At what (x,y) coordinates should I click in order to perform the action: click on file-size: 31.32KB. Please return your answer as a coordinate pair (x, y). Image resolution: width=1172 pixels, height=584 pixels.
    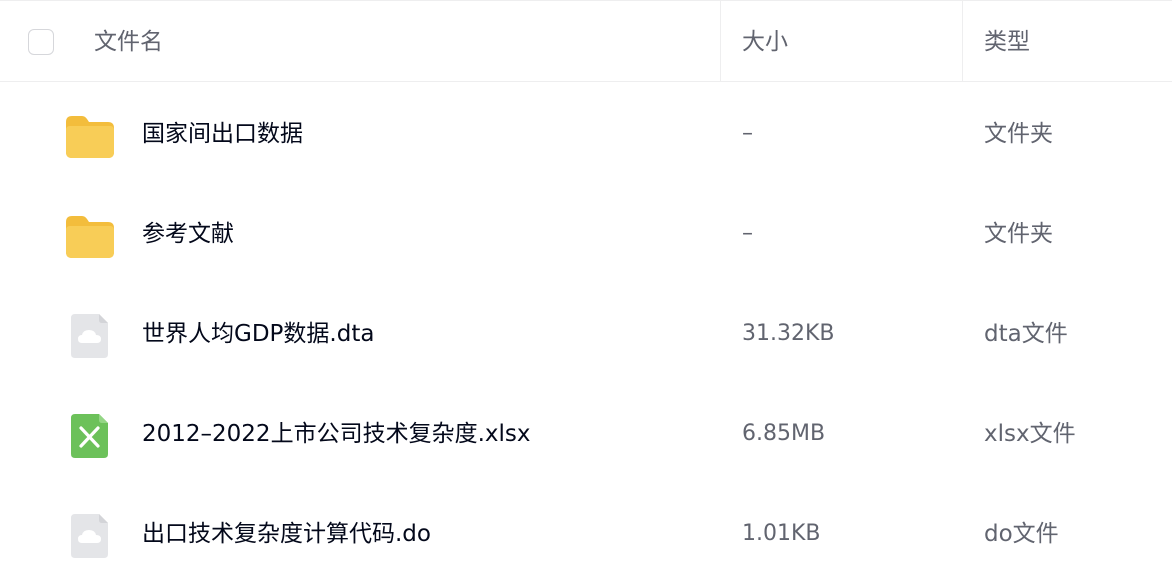
    Looking at the image, I should click on (788, 333).